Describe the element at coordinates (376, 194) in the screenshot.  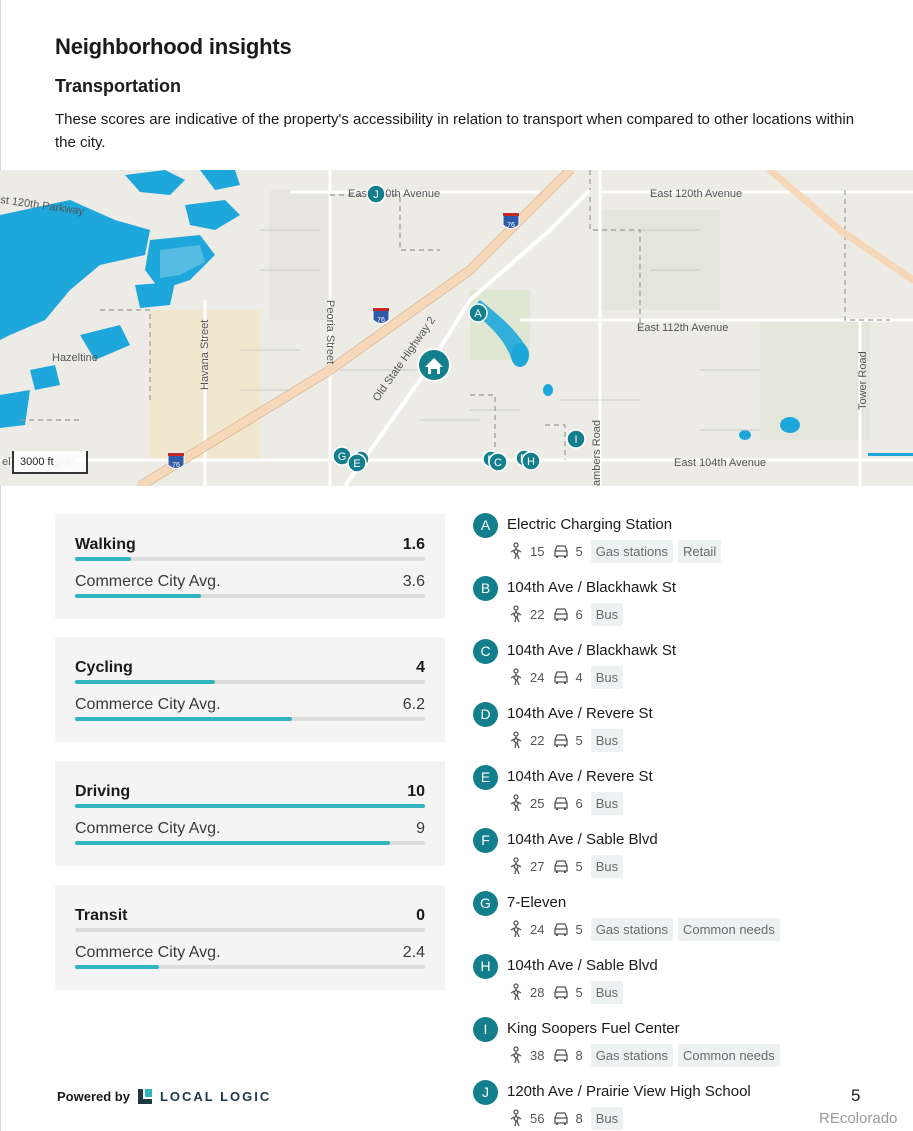
I see `map-marker-j: J` at that location.